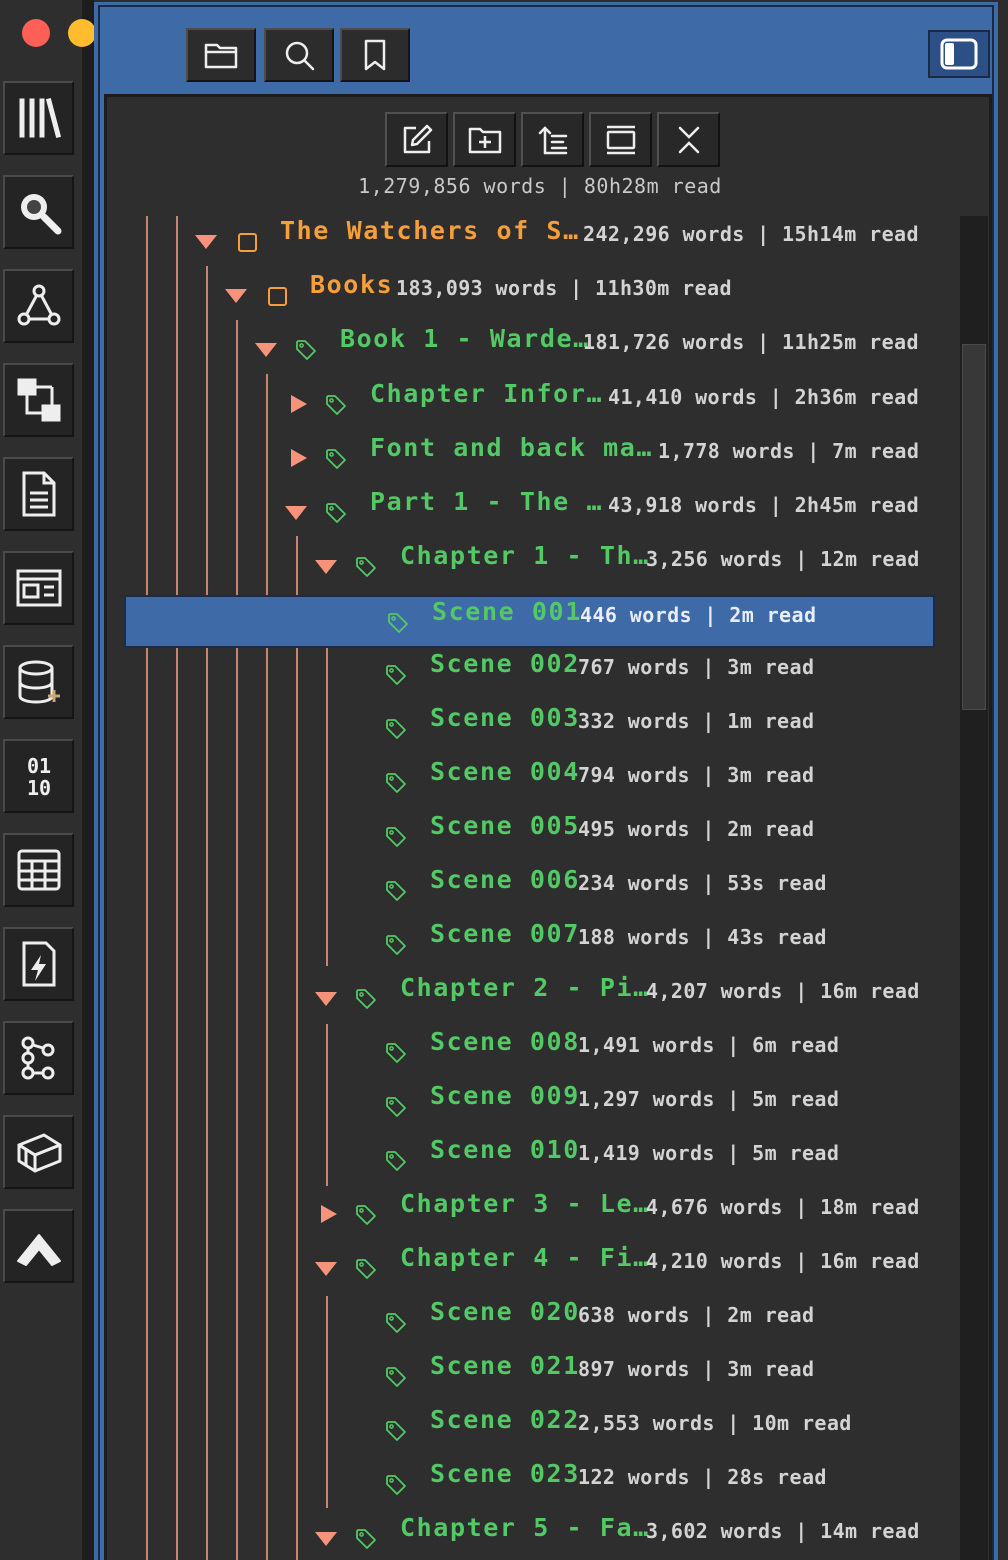  What do you see at coordinates (620, 139) in the screenshot?
I see `collapse-button` at bounding box center [620, 139].